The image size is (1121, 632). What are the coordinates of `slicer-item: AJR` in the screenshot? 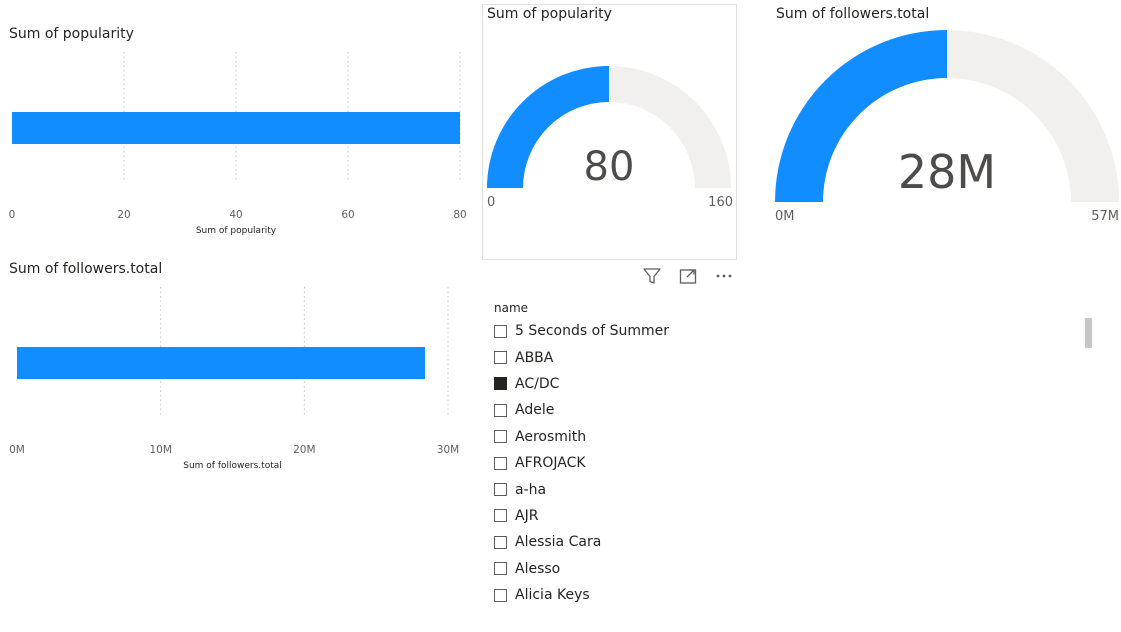 It's located at (581, 516).